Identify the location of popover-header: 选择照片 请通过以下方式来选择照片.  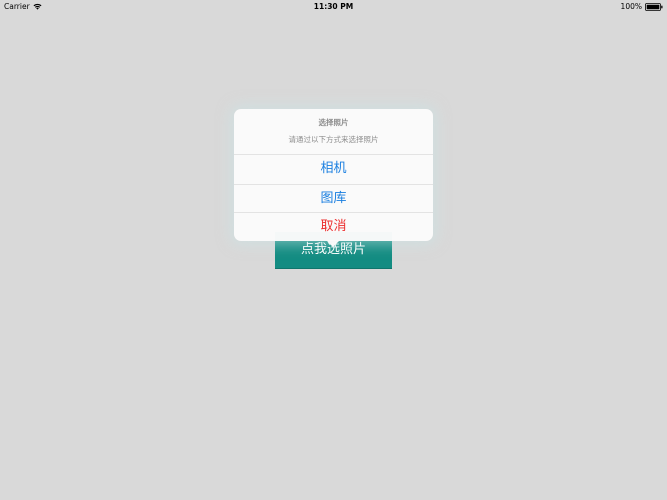
(333, 132).